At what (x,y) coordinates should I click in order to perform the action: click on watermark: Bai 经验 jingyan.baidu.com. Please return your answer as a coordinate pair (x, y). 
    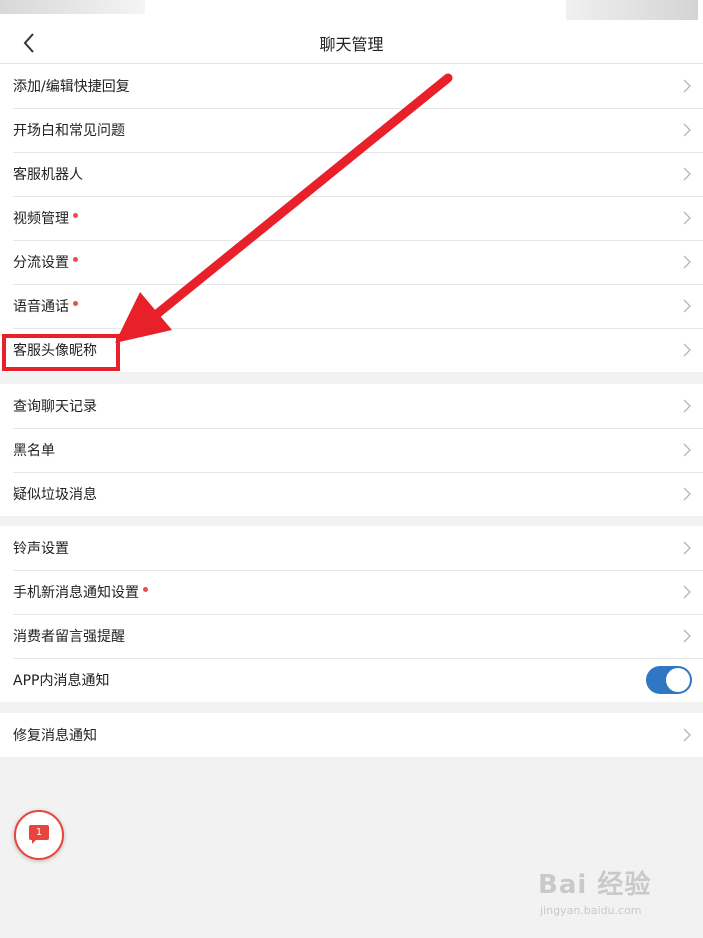
    Looking at the image, I should click on (608, 890).